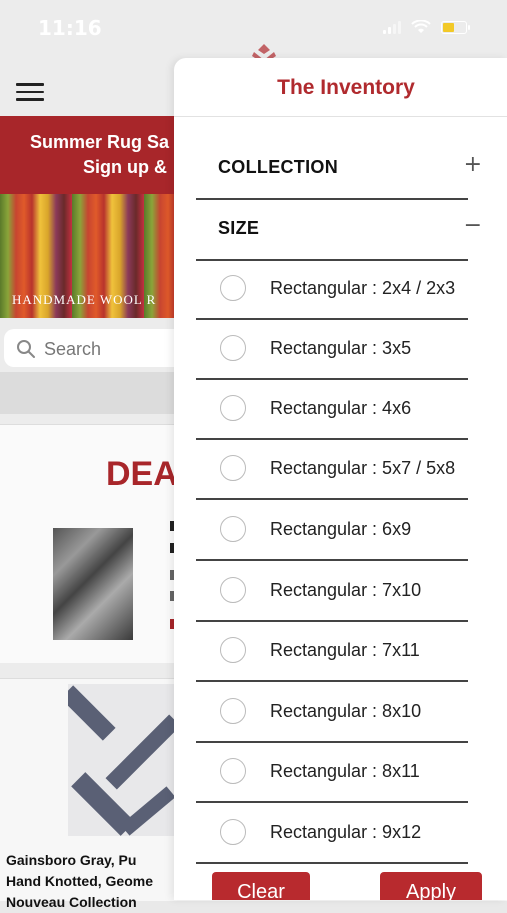 The width and height of the screenshot is (507, 913). I want to click on search-placeholder: Search, so click(73, 349).